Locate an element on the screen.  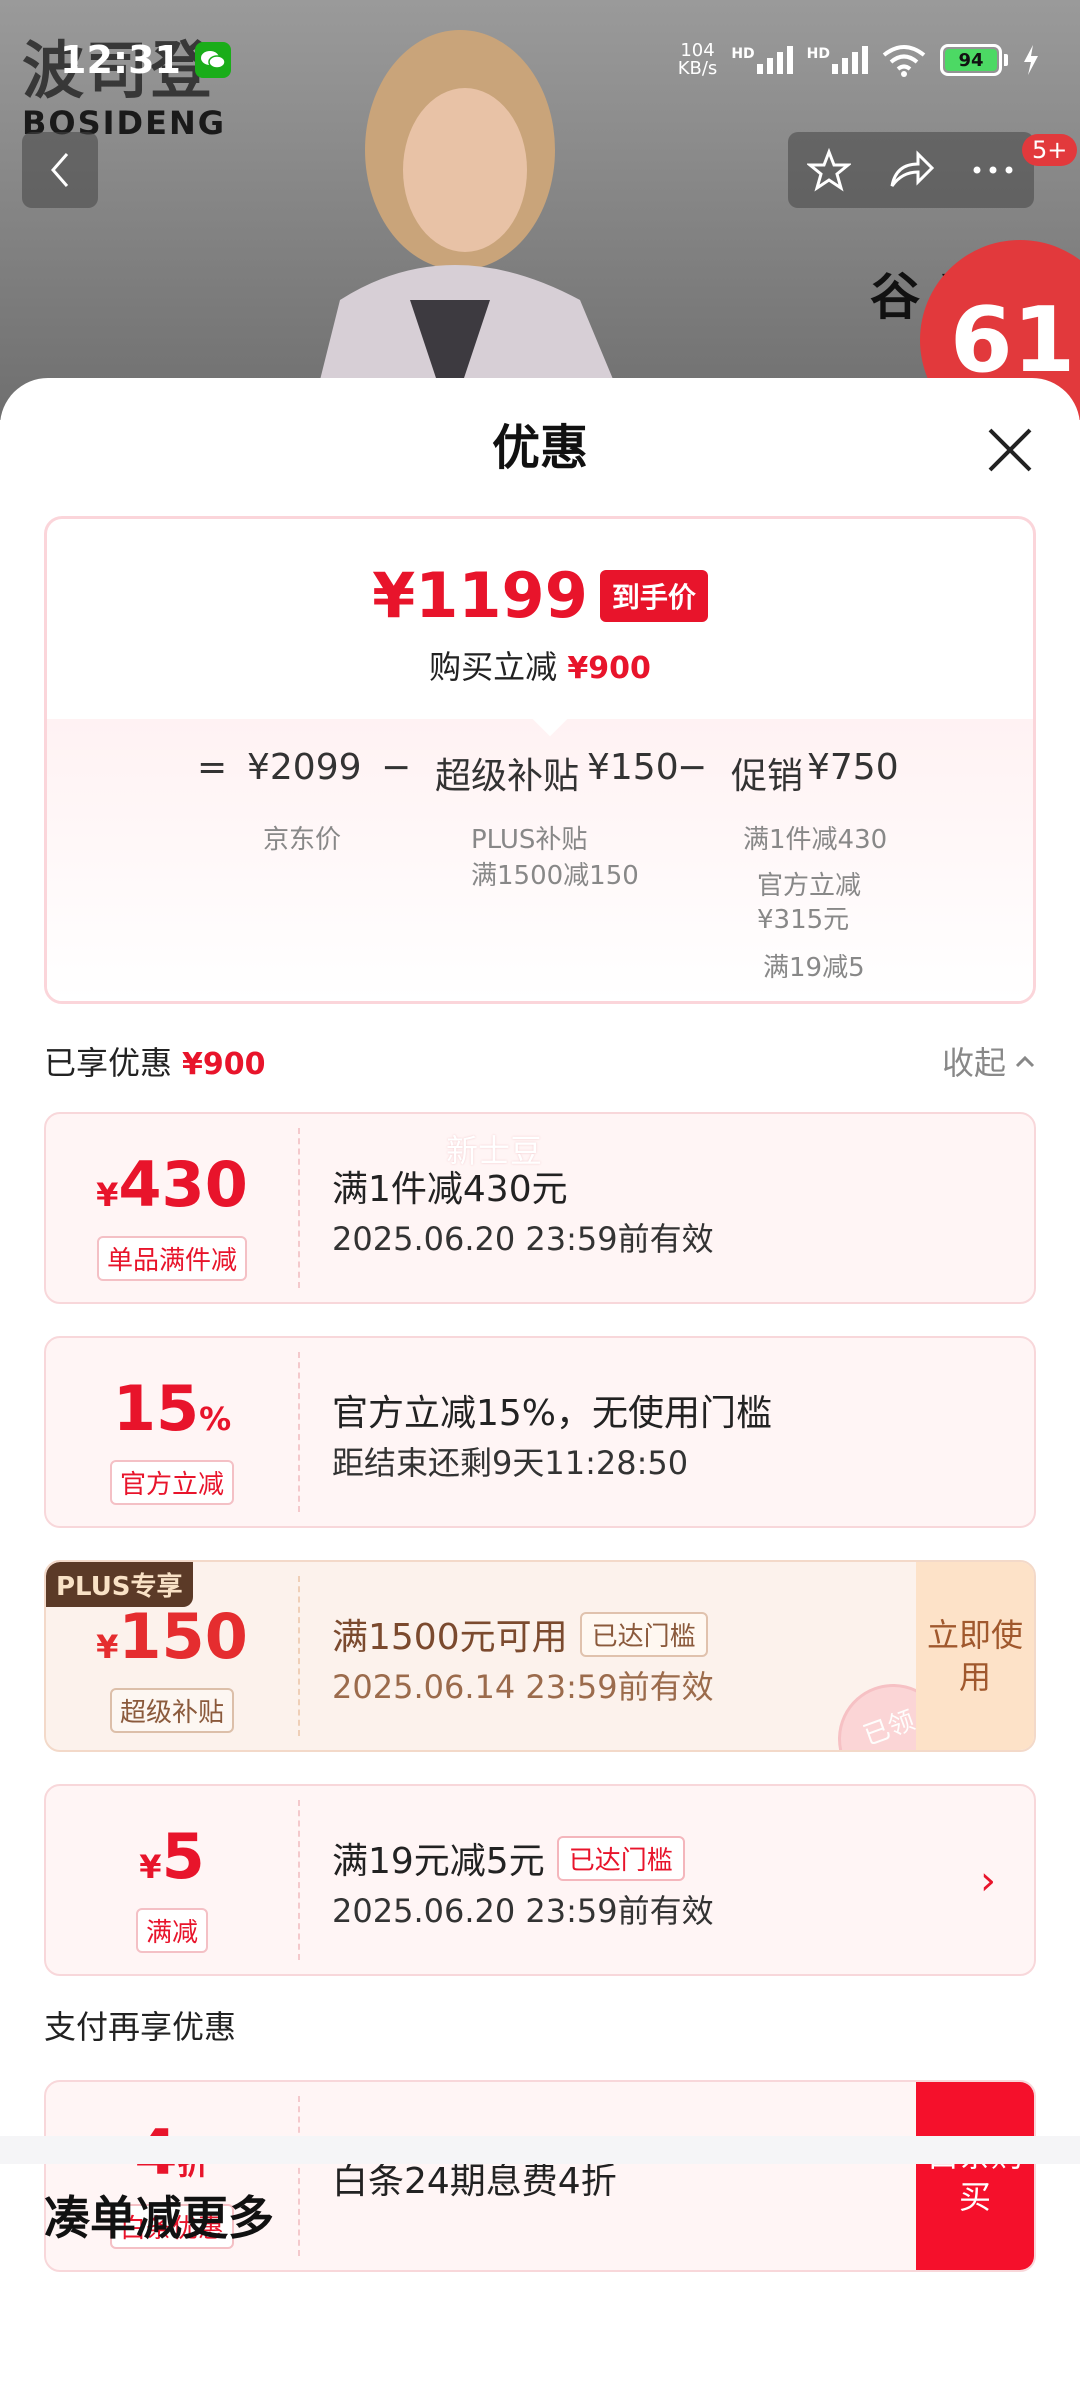
coupon-type-label: 超级补贴 is located at coordinates (171, 1710).